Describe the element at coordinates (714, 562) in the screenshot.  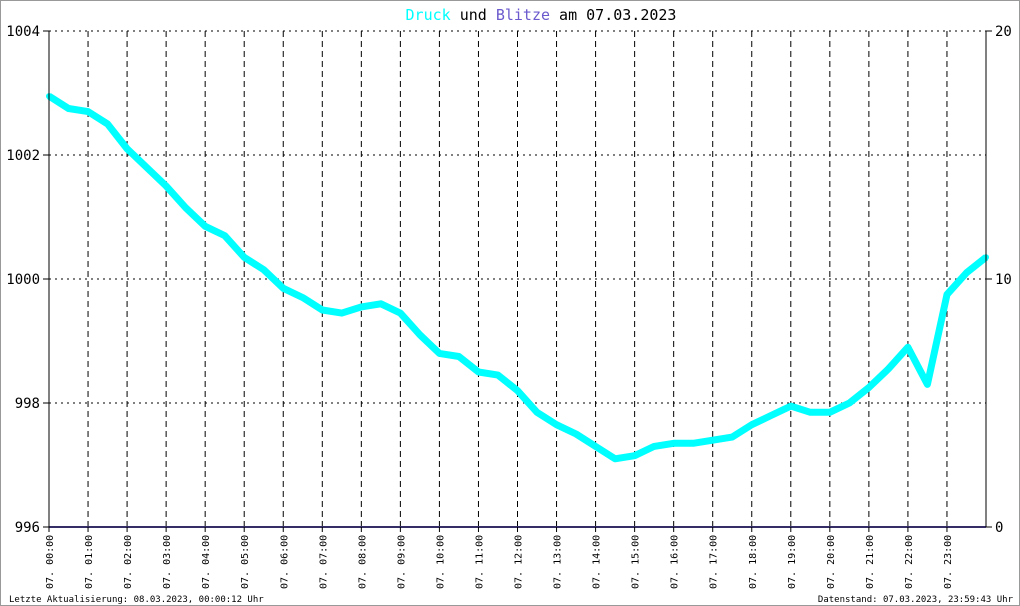
I see `x-tick-label: 07. 17:00` at that location.